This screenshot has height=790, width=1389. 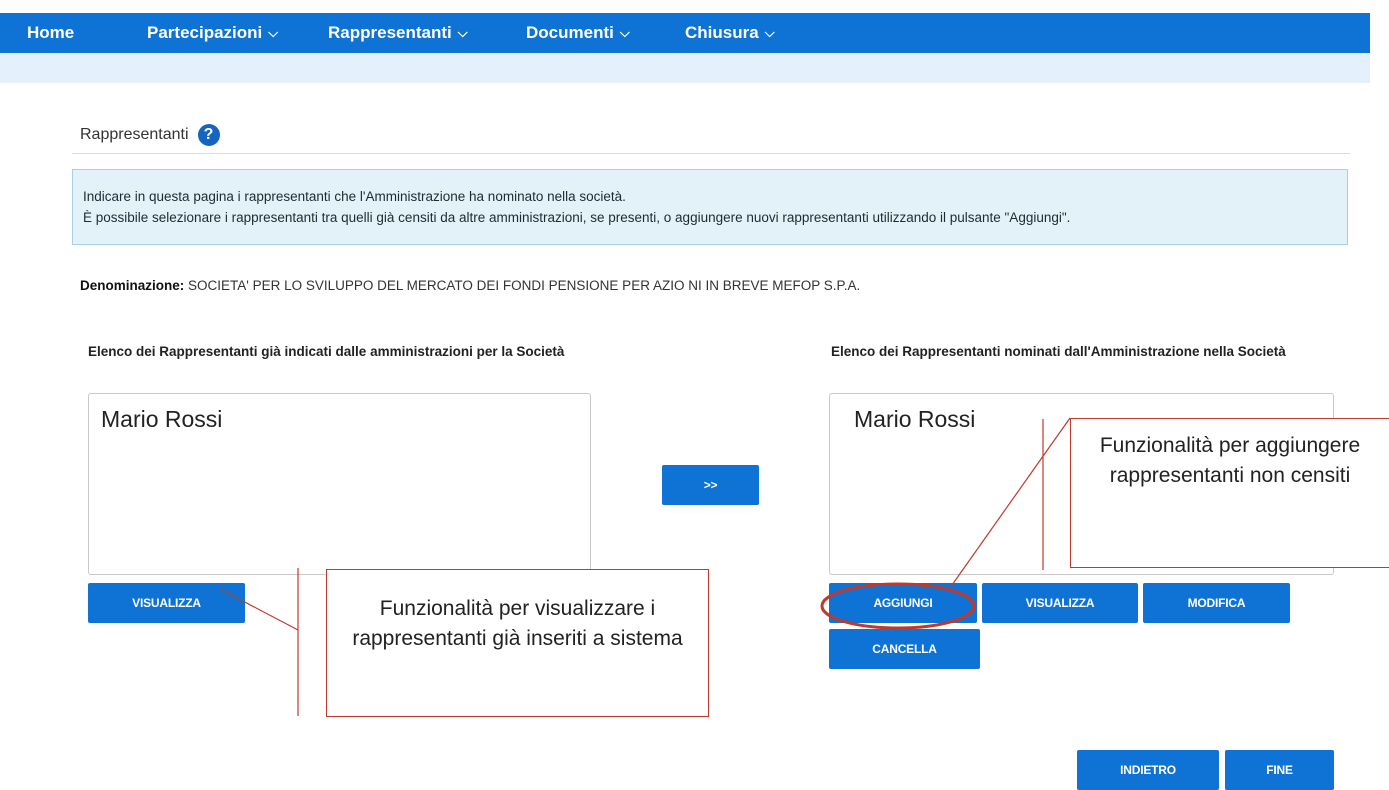 What do you see at coordinates (898, 606) in the screenshot?
I see `highlight-ellipse` at bounding box center [898, 606].